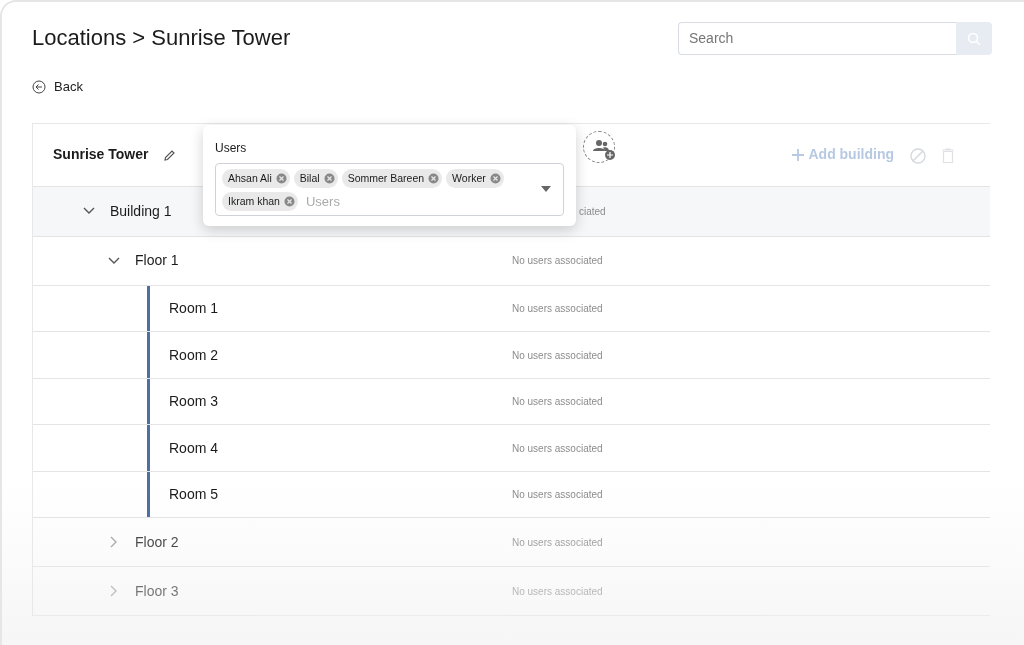  Describe the element at coordinates (157, 591) in the screenshot. I see `floor-name: Floor 3` at that location.